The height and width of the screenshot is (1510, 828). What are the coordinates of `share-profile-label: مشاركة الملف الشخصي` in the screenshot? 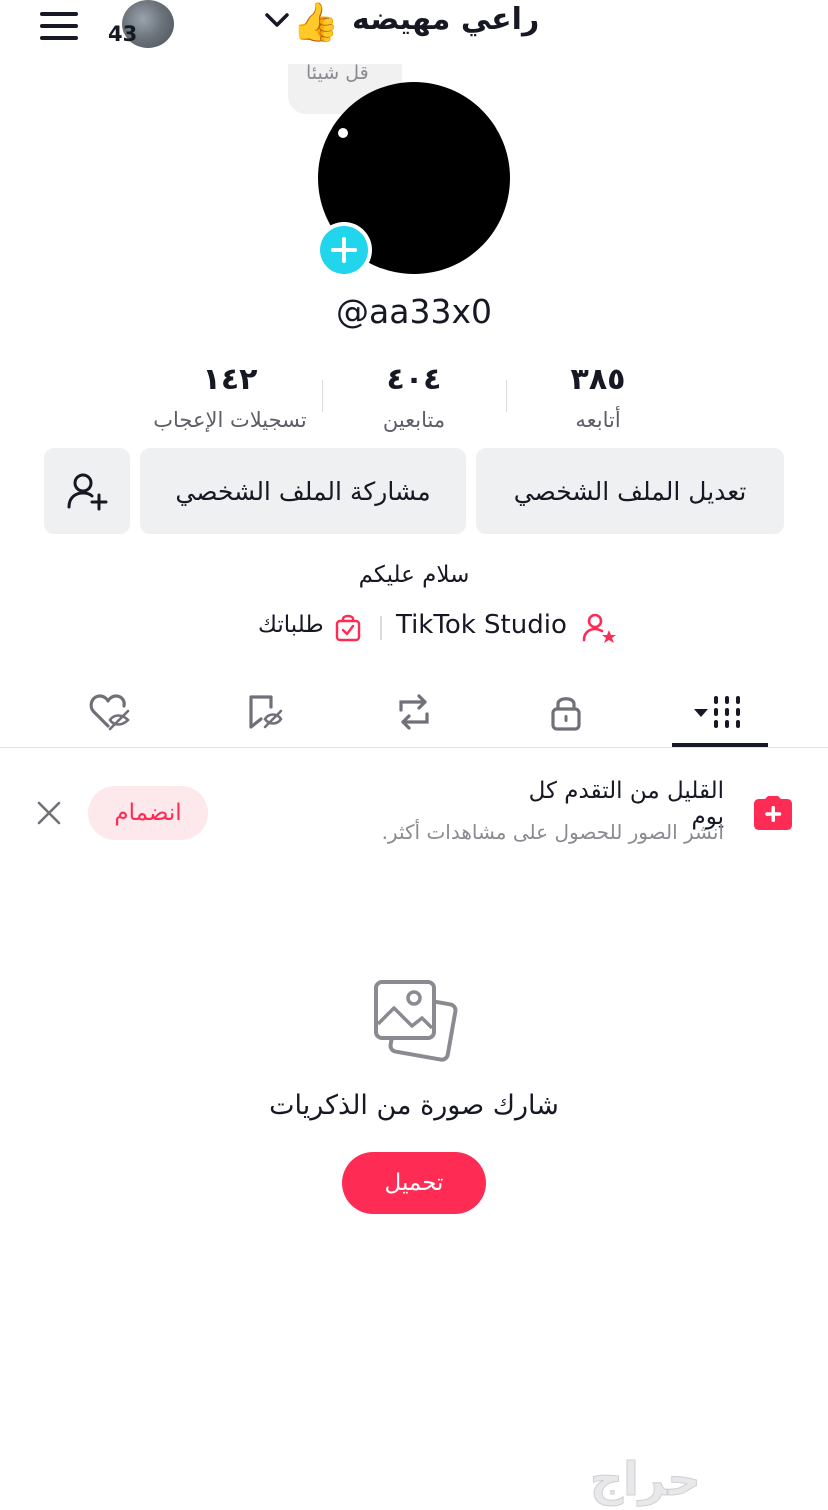 It's located at (303, 491).